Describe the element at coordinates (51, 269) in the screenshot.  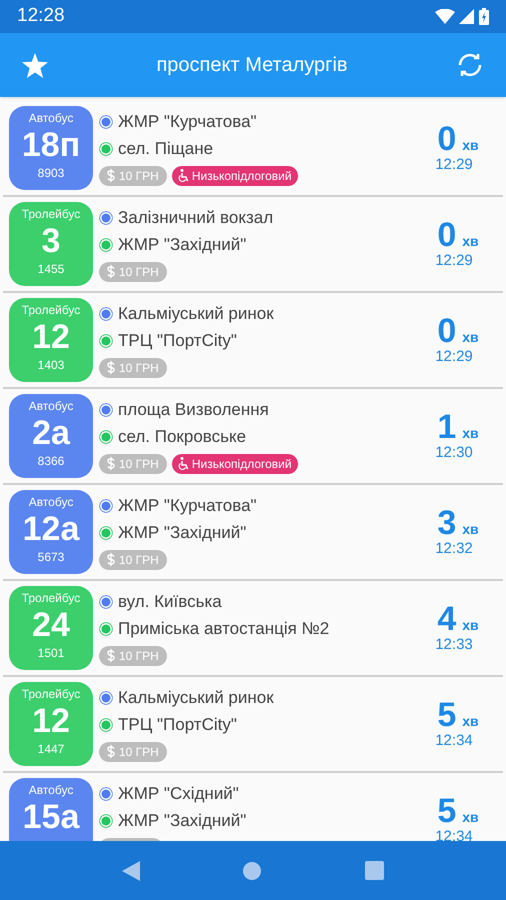
I see `vehicle-number: 1455` at that location.